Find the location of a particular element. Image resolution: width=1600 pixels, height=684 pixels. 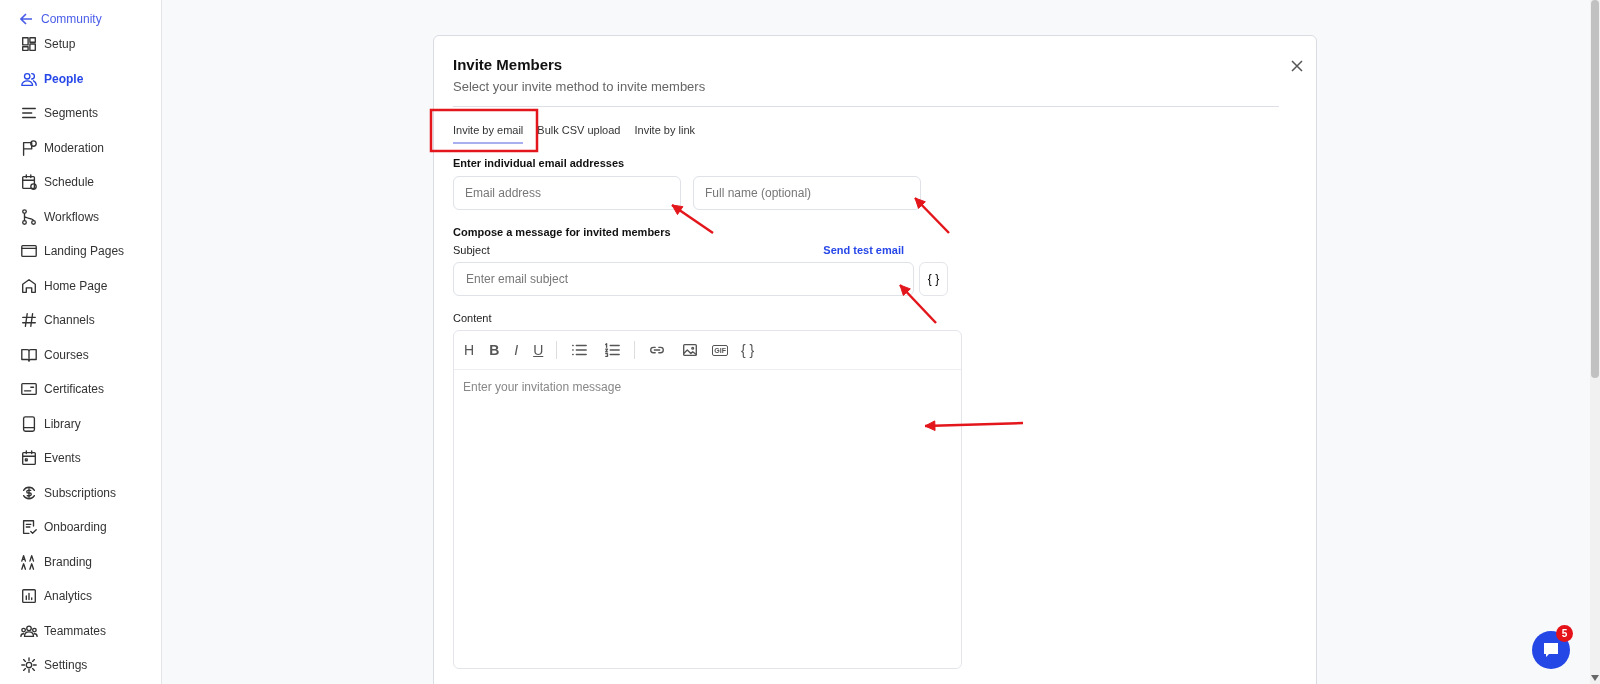

format-button: I is located at coordinates (516, 350).